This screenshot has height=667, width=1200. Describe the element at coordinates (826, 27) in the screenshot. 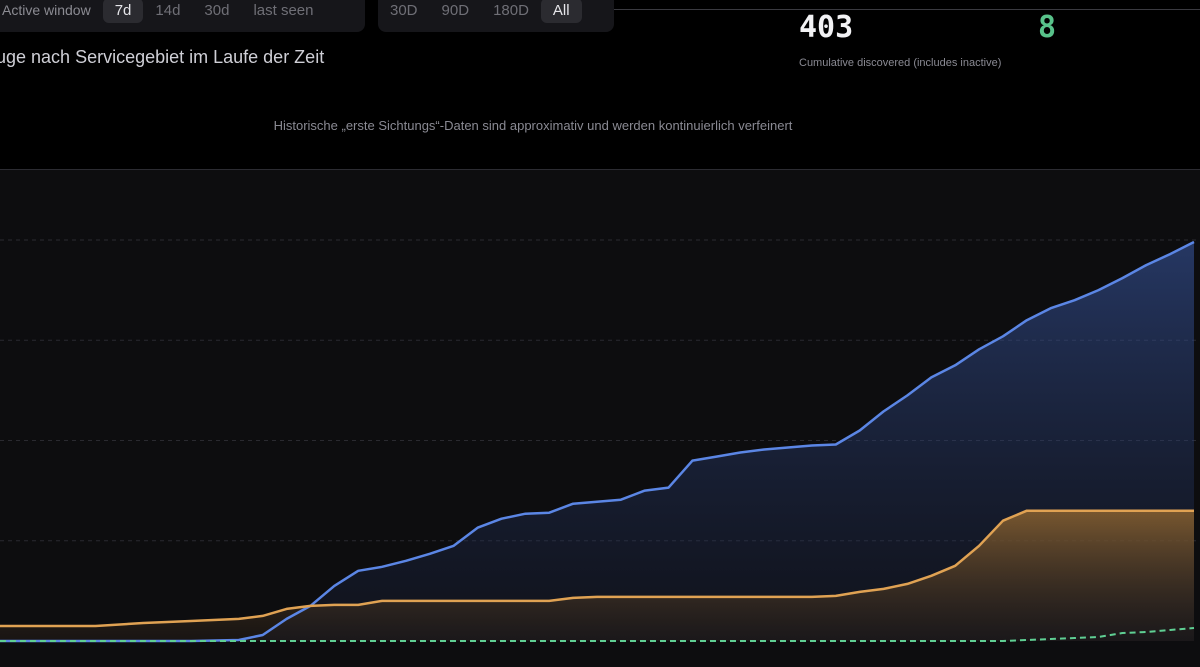

I see `total-discovered-value: 403` at that location.